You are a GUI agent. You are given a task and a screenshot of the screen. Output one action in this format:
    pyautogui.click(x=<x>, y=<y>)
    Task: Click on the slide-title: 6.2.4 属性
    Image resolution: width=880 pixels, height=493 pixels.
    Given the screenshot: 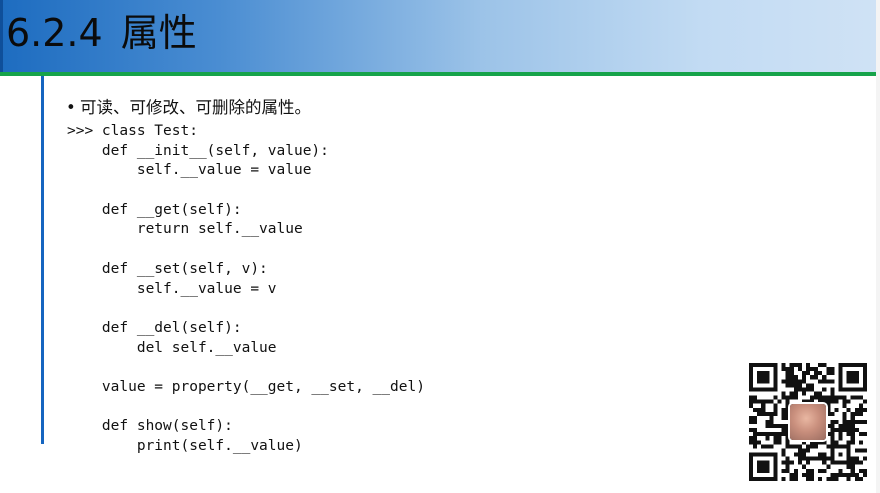 What is the action you would take?
    pyautogui.click(x=101, y=33)
    